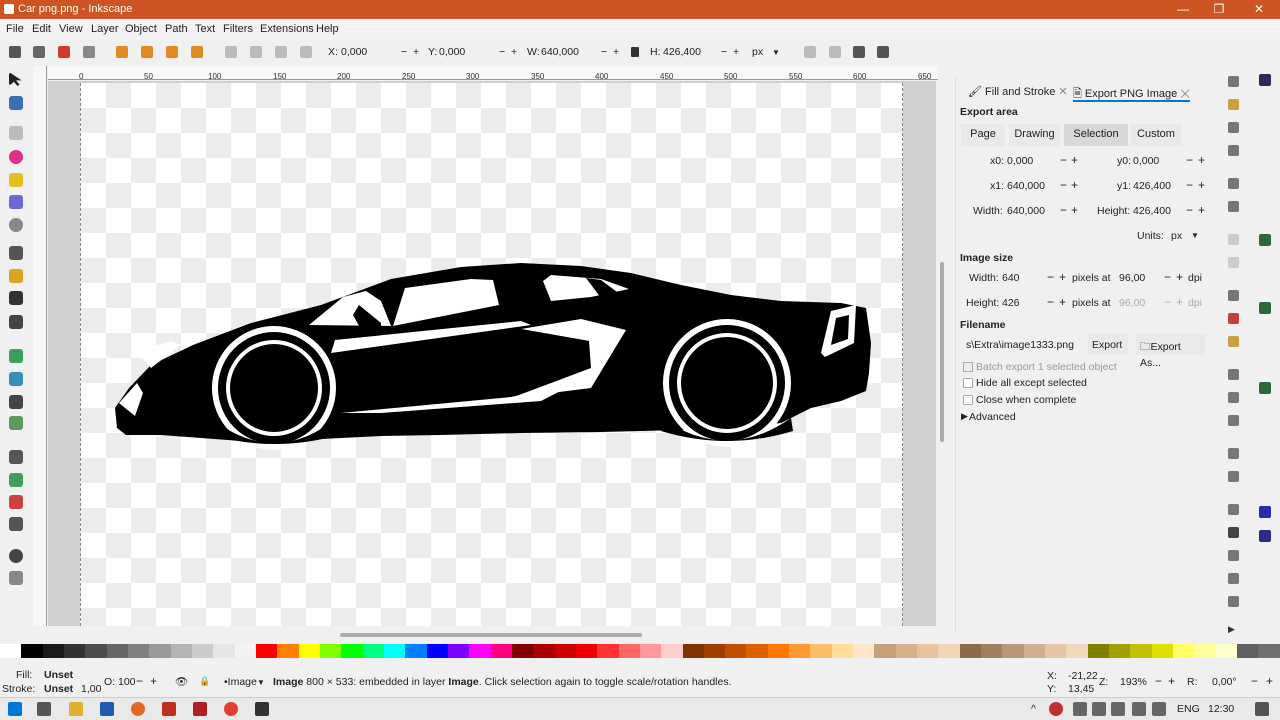 Image resolution: width=1280 pixels, height=720 pixels. What do you see at coordinates (1233, 374) in the screenshot?
I see `duplicate-icon` at bounding box center [1233, 374].